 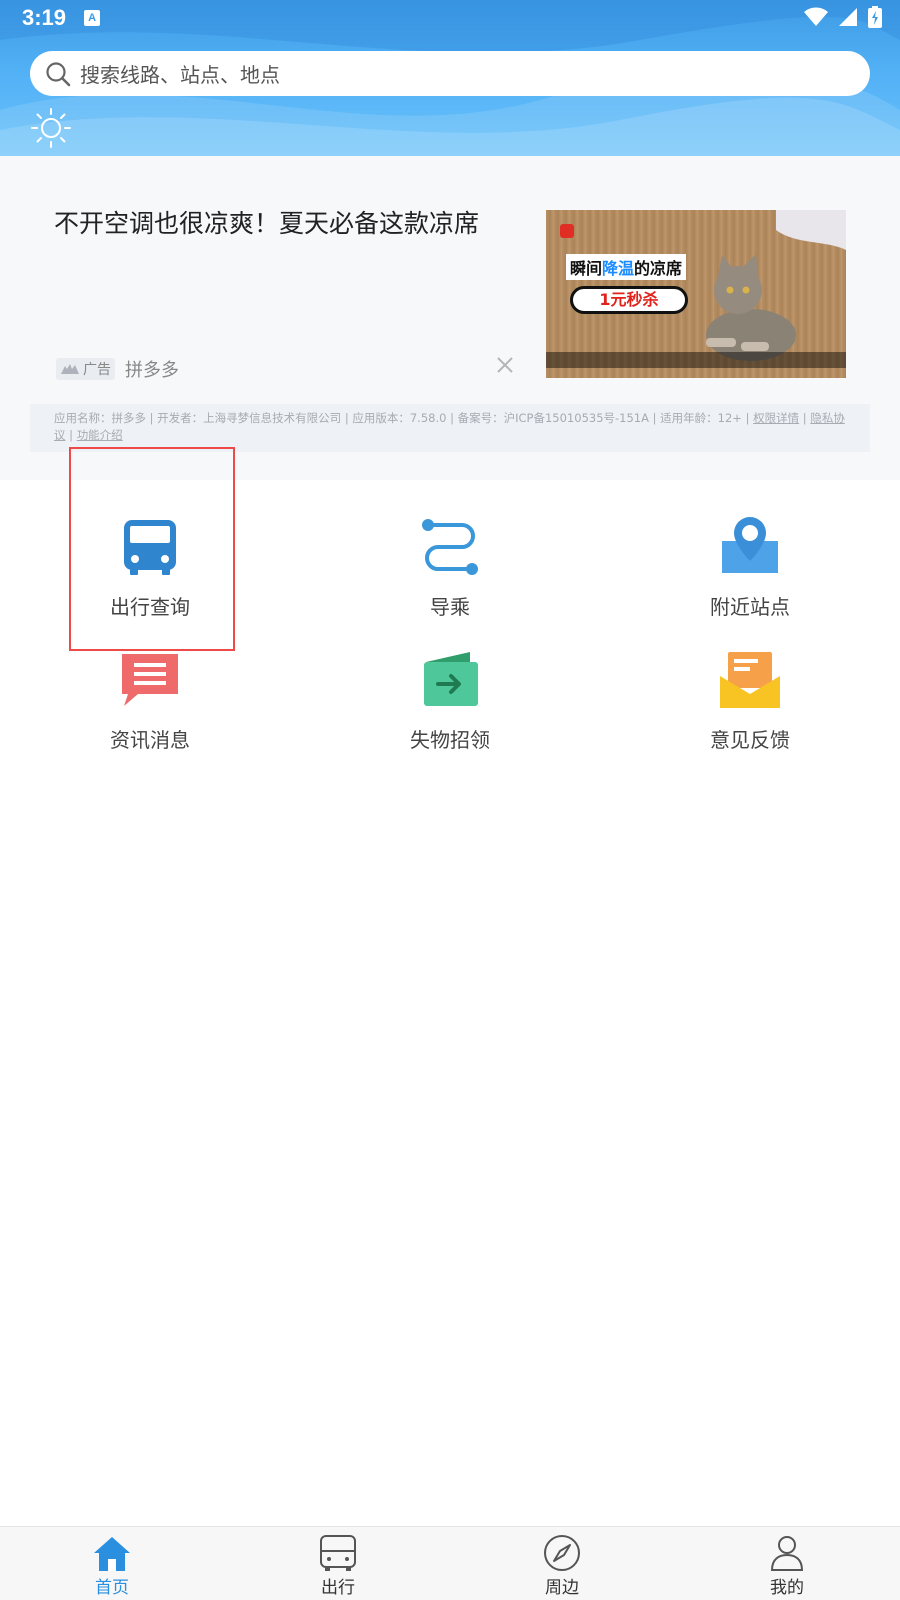 What do you see at coordinates (787, 1553) in the screenshot?
I see `user-icon` at bounding box center [787, 1553].